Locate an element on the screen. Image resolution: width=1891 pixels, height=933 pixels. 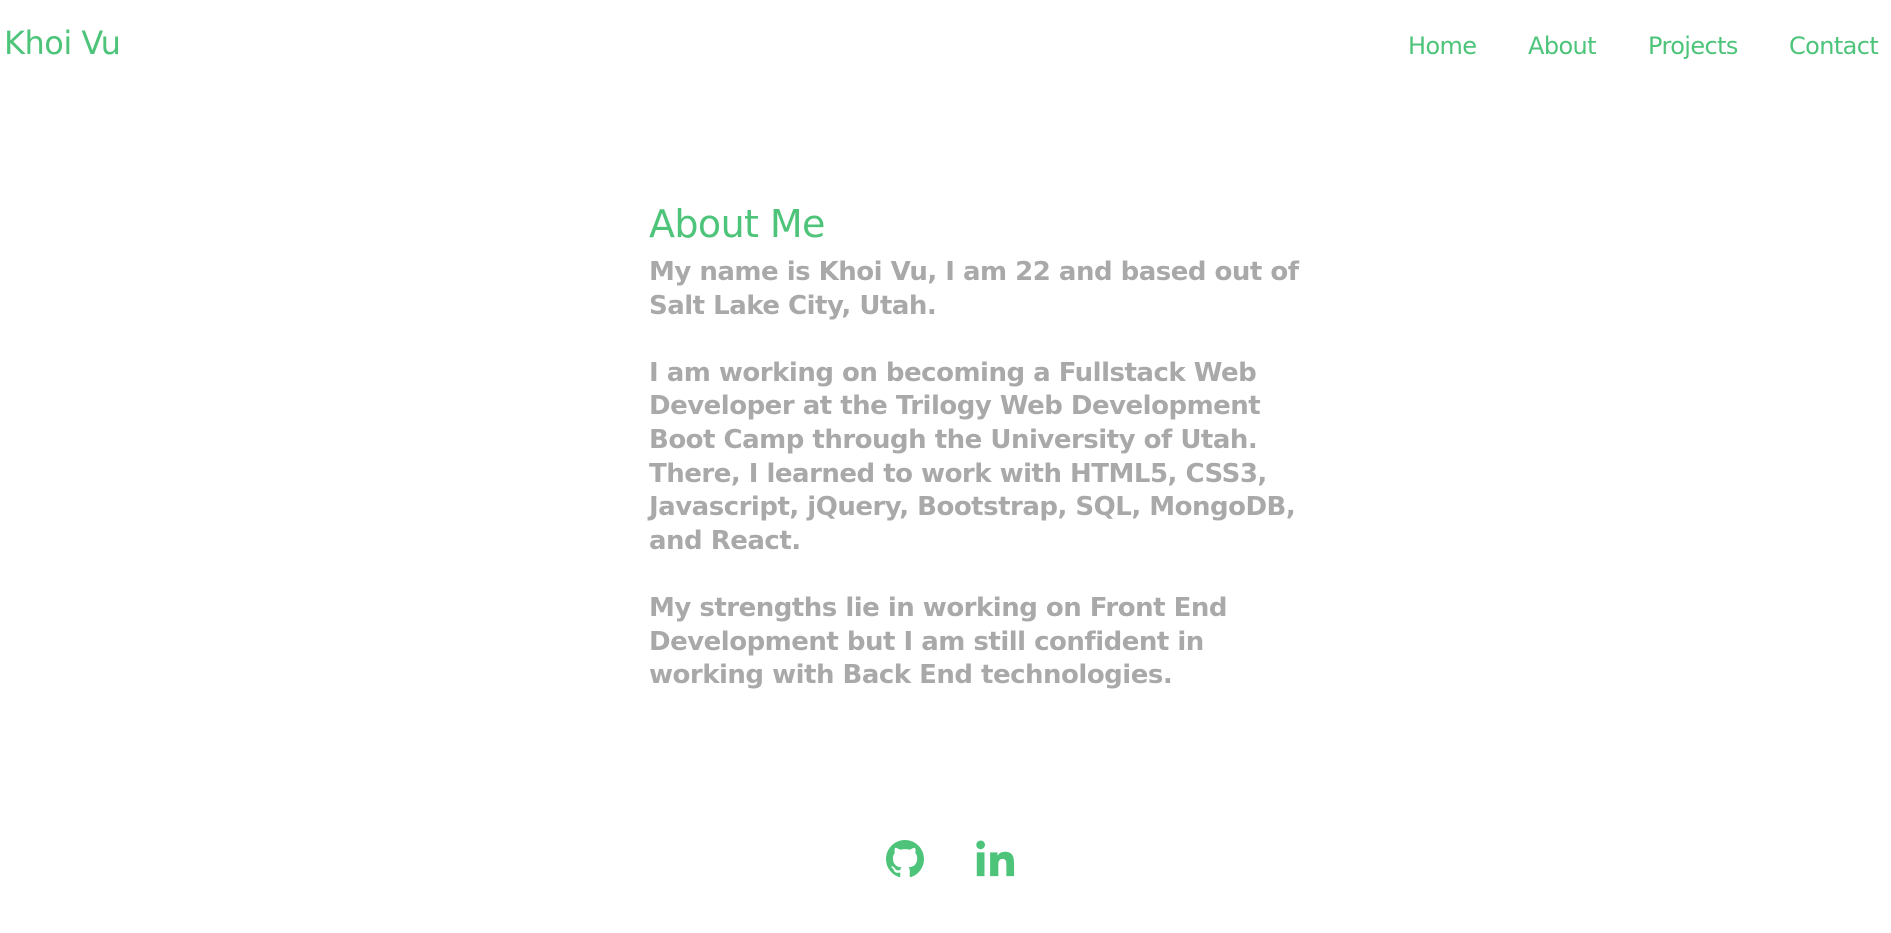
brand-link: Khoi Vu is located at coordinates (62, 43).